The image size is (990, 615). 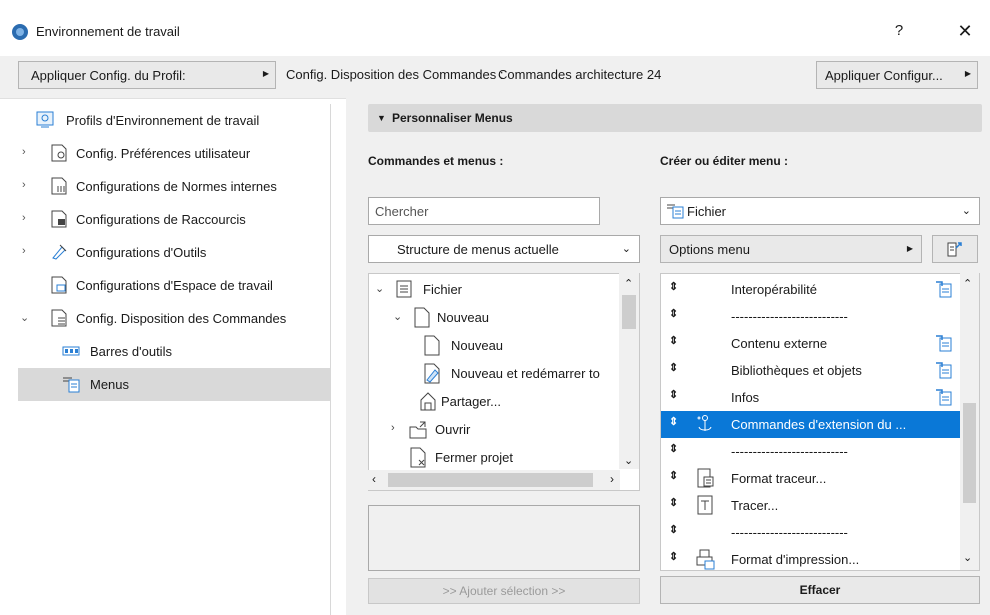 I want to click on sidebar-item-command-layout: ⌄ Config. Disposition des Commandes, so click(x=174, y=318).